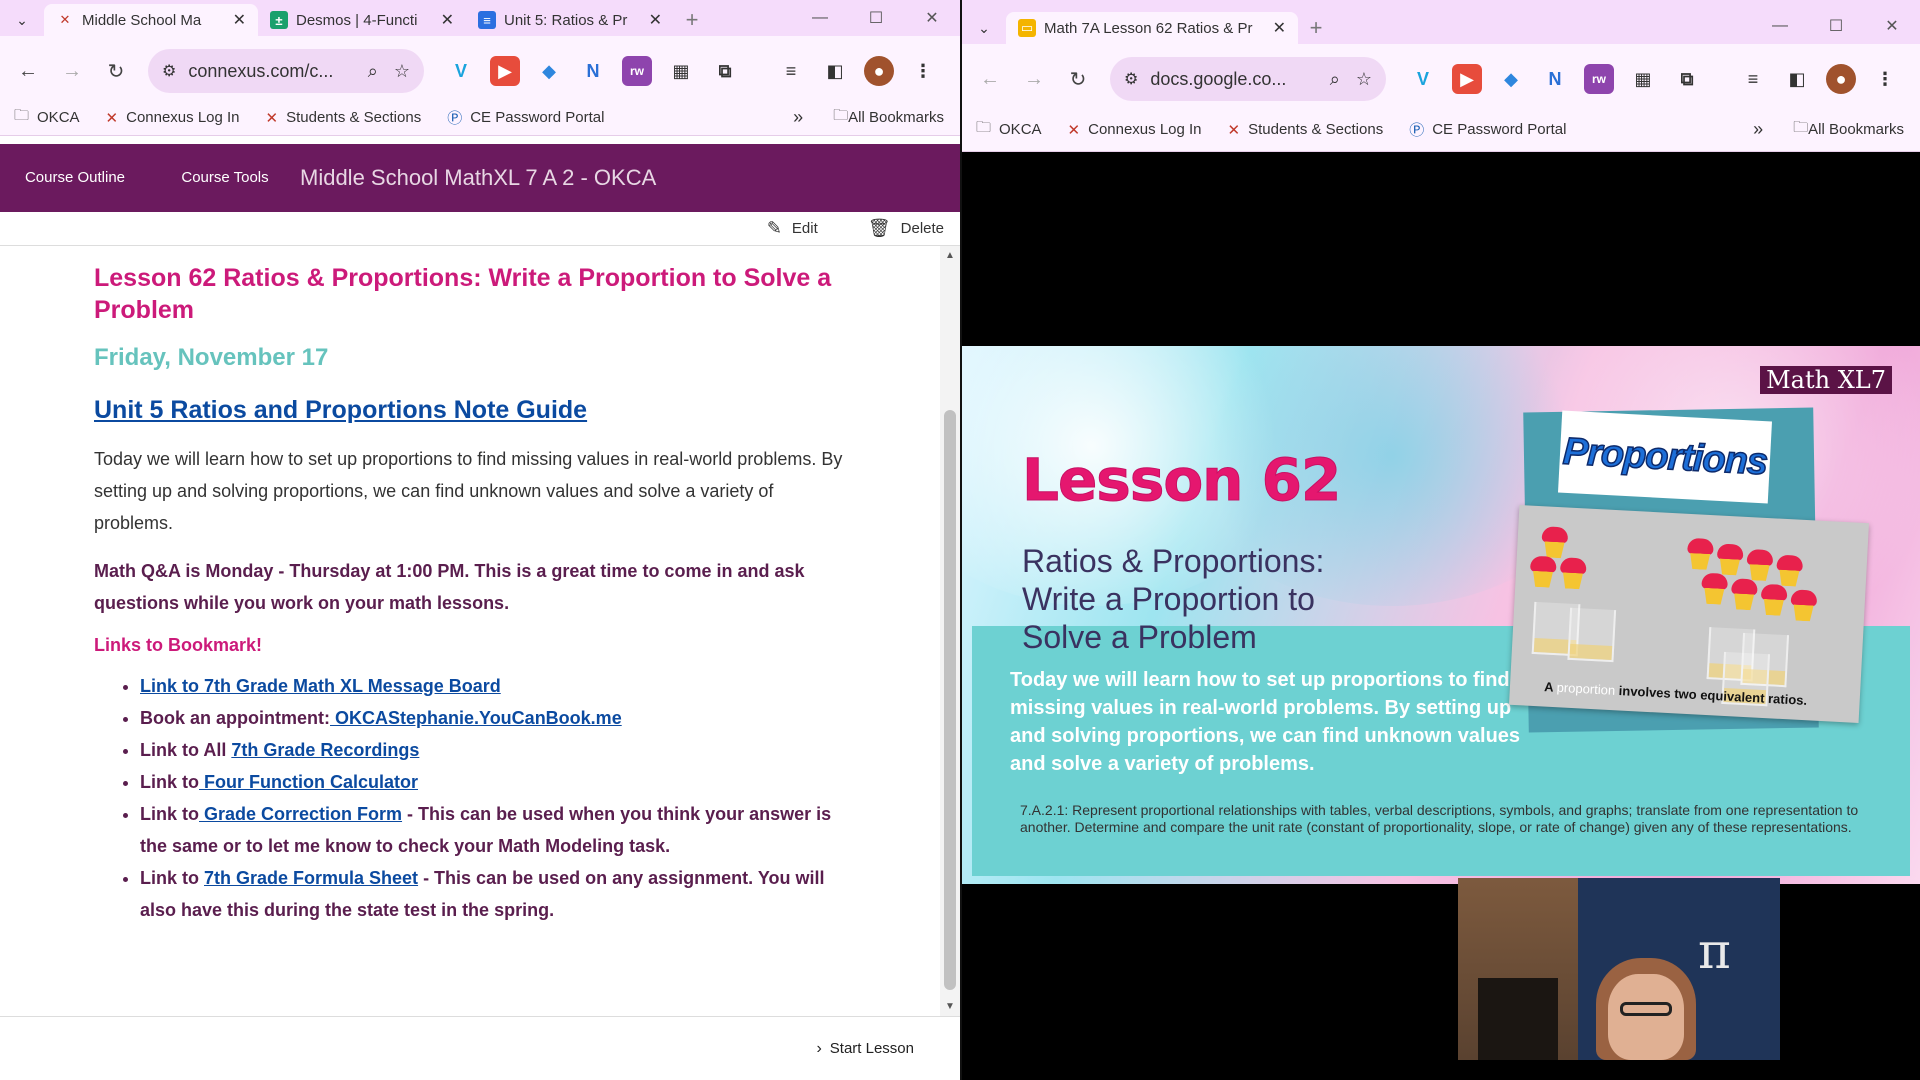 The width and height of the screenshot is (1920, 1080). What do you see at coordinates (178, 645) in the screenshot?
I see `links-heading: Links to Bookmark!` at bounding box center [178, 645].